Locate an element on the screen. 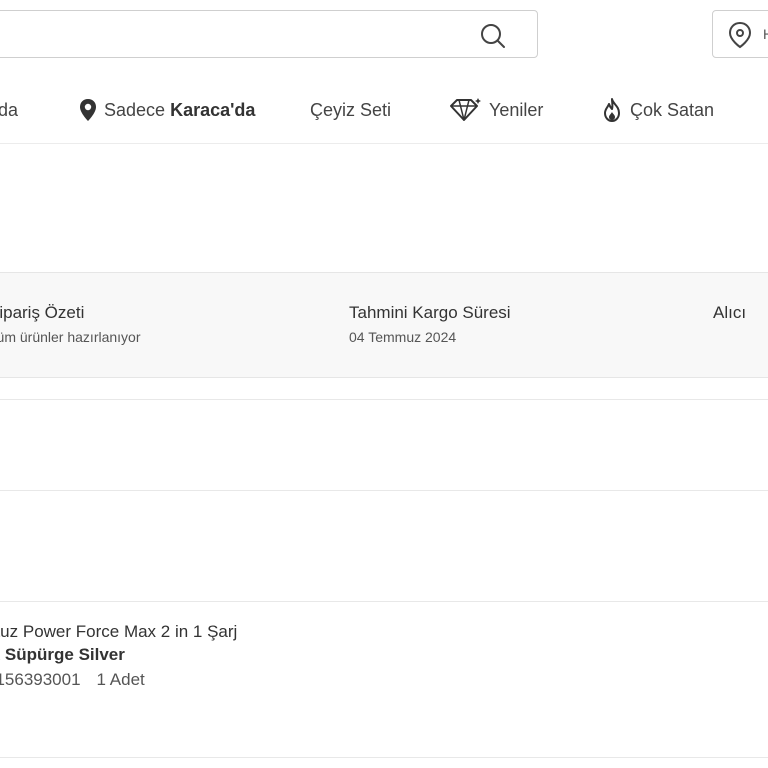  product-quantity: 1 Adet is located at coordinates (120, 679).